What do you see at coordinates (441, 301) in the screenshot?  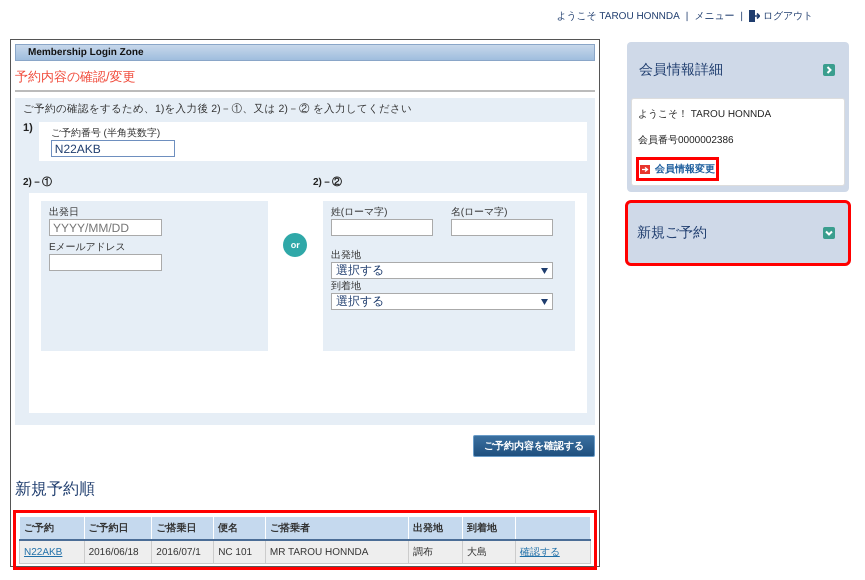 I see `destination-dropdown: 選択する` at bounding box center [441, 301].